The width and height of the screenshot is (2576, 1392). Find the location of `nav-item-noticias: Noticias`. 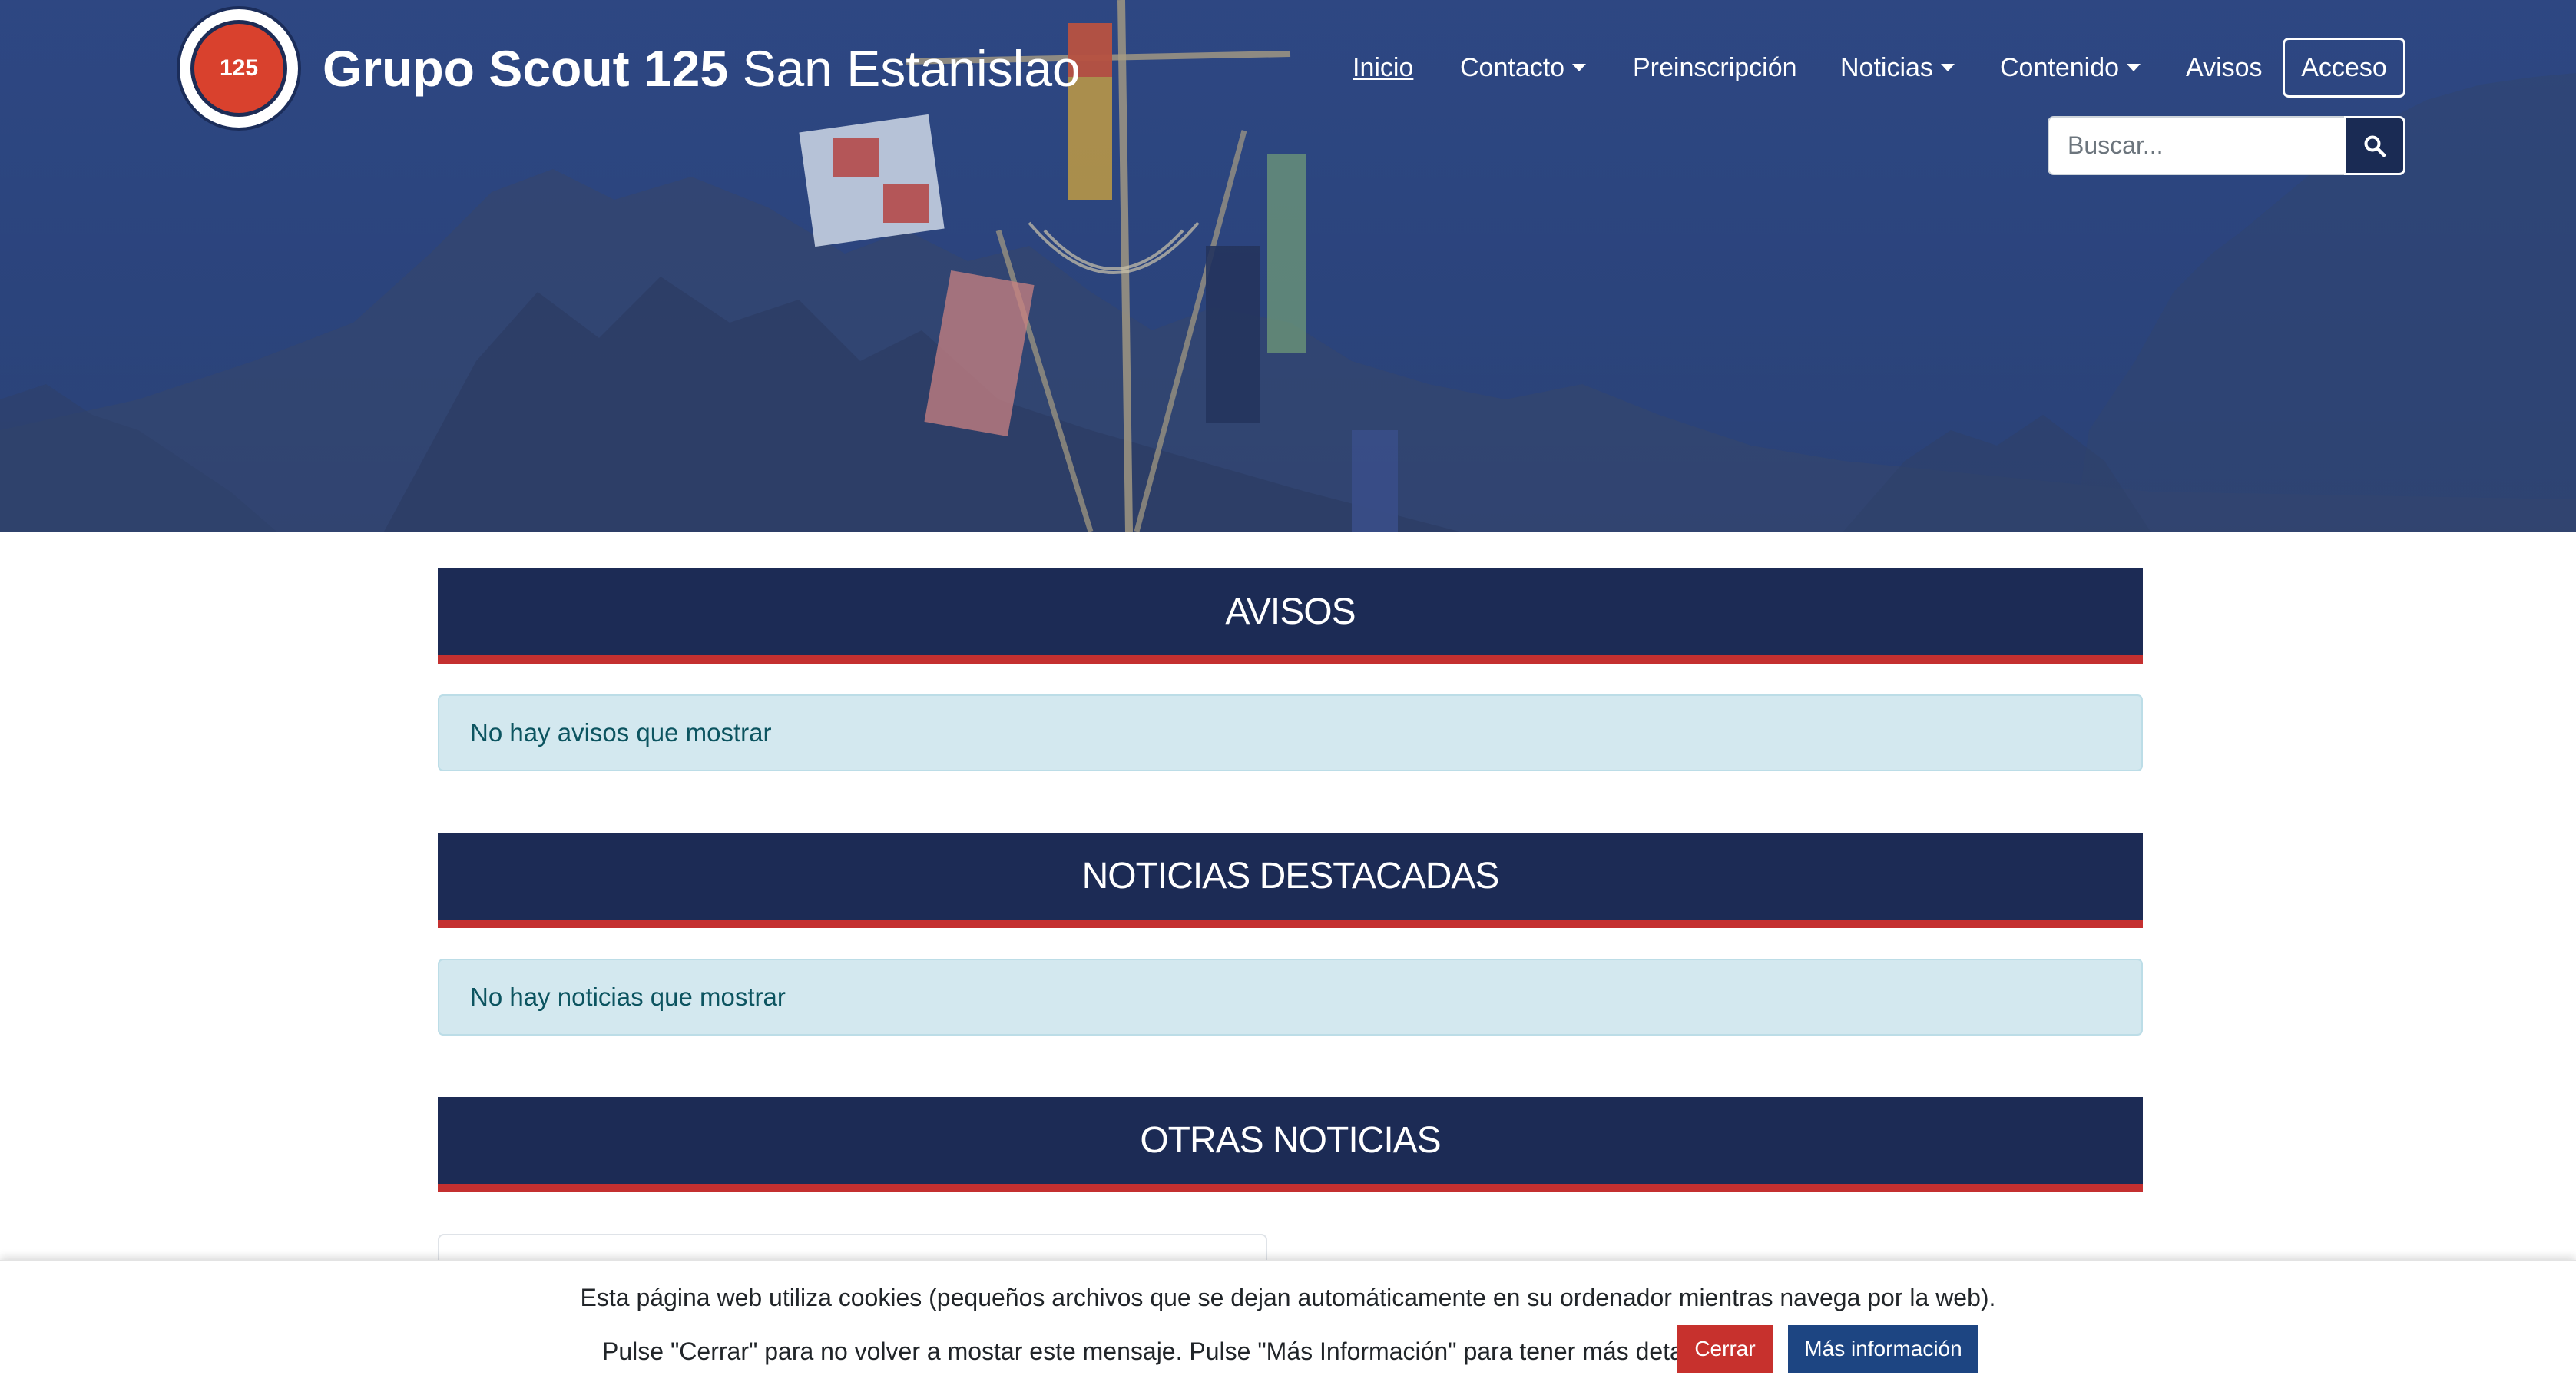

nav-item-noticias: Noticias is located at coordinates (1898, 67).